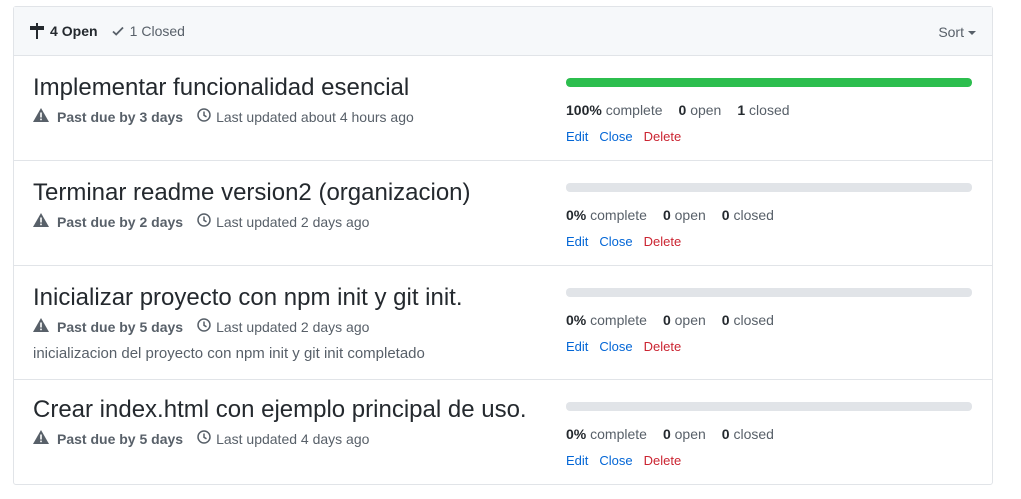 This screenshot has height=499, width=1021. I want to click on open-label: Open, so click(79, 31).